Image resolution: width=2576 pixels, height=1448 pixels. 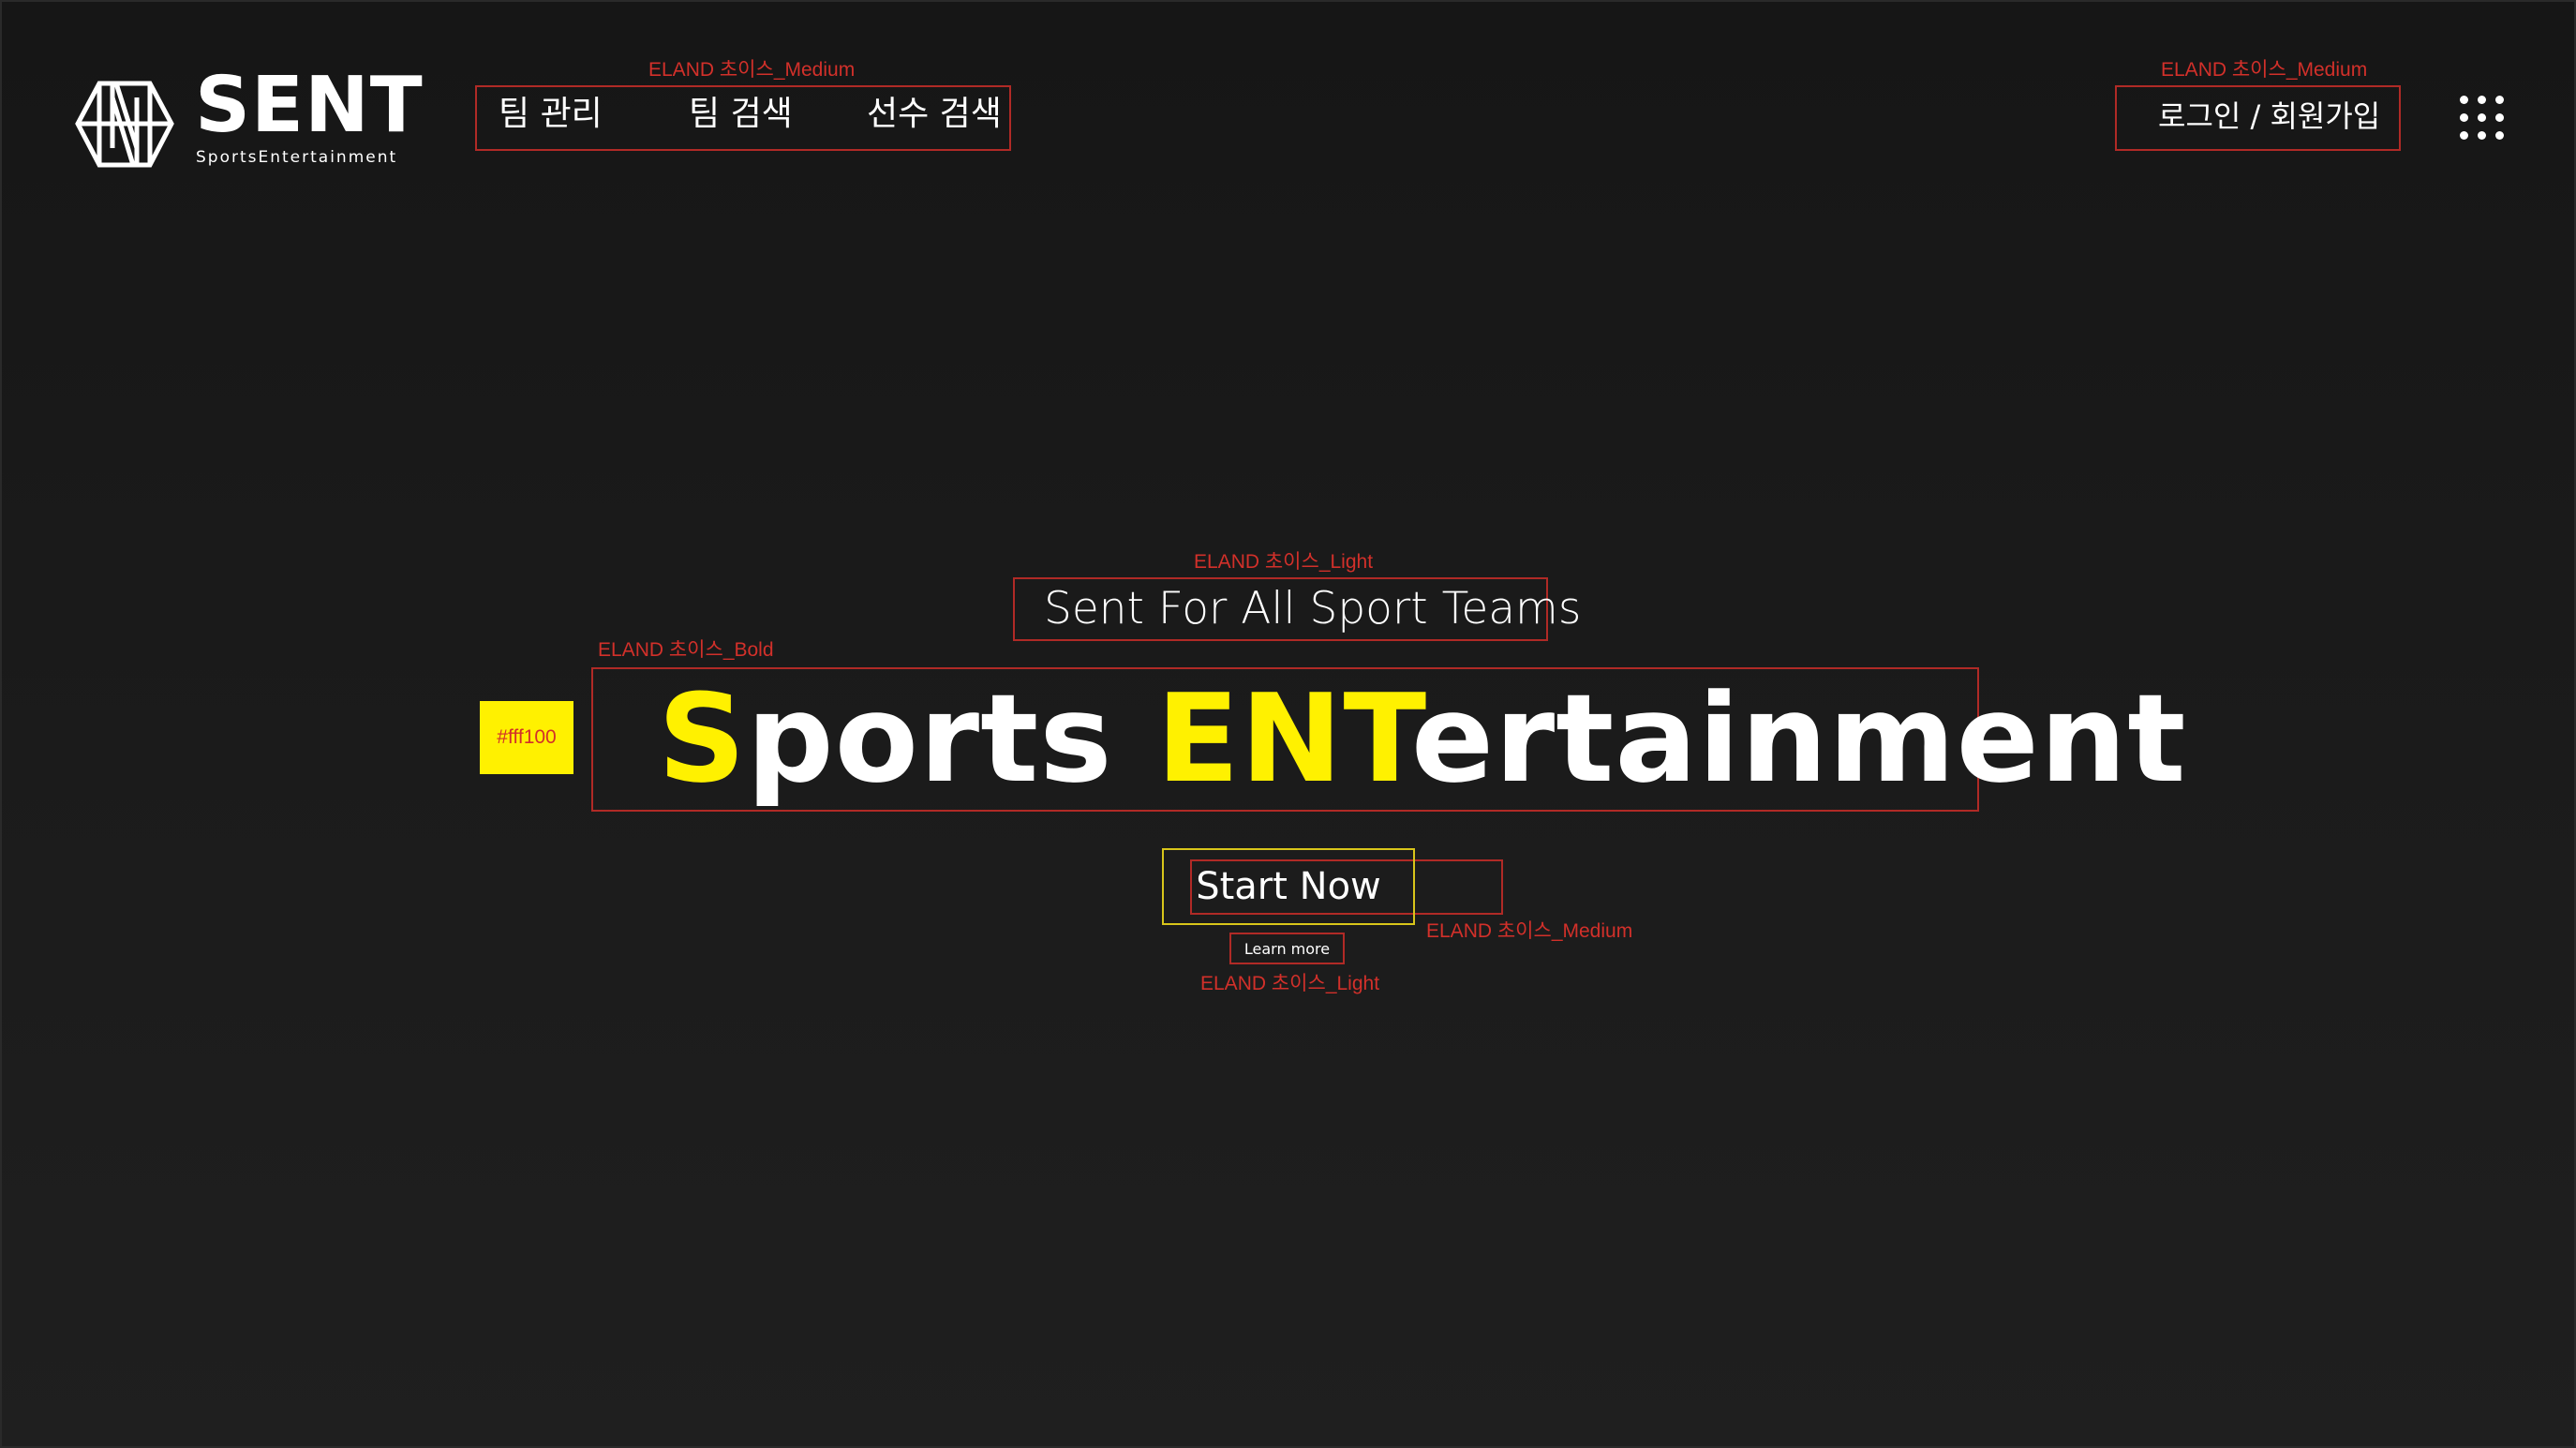 I want to click on button-font-annotation: ELAND 초이스_Medium, so click(x=1529, y=931).